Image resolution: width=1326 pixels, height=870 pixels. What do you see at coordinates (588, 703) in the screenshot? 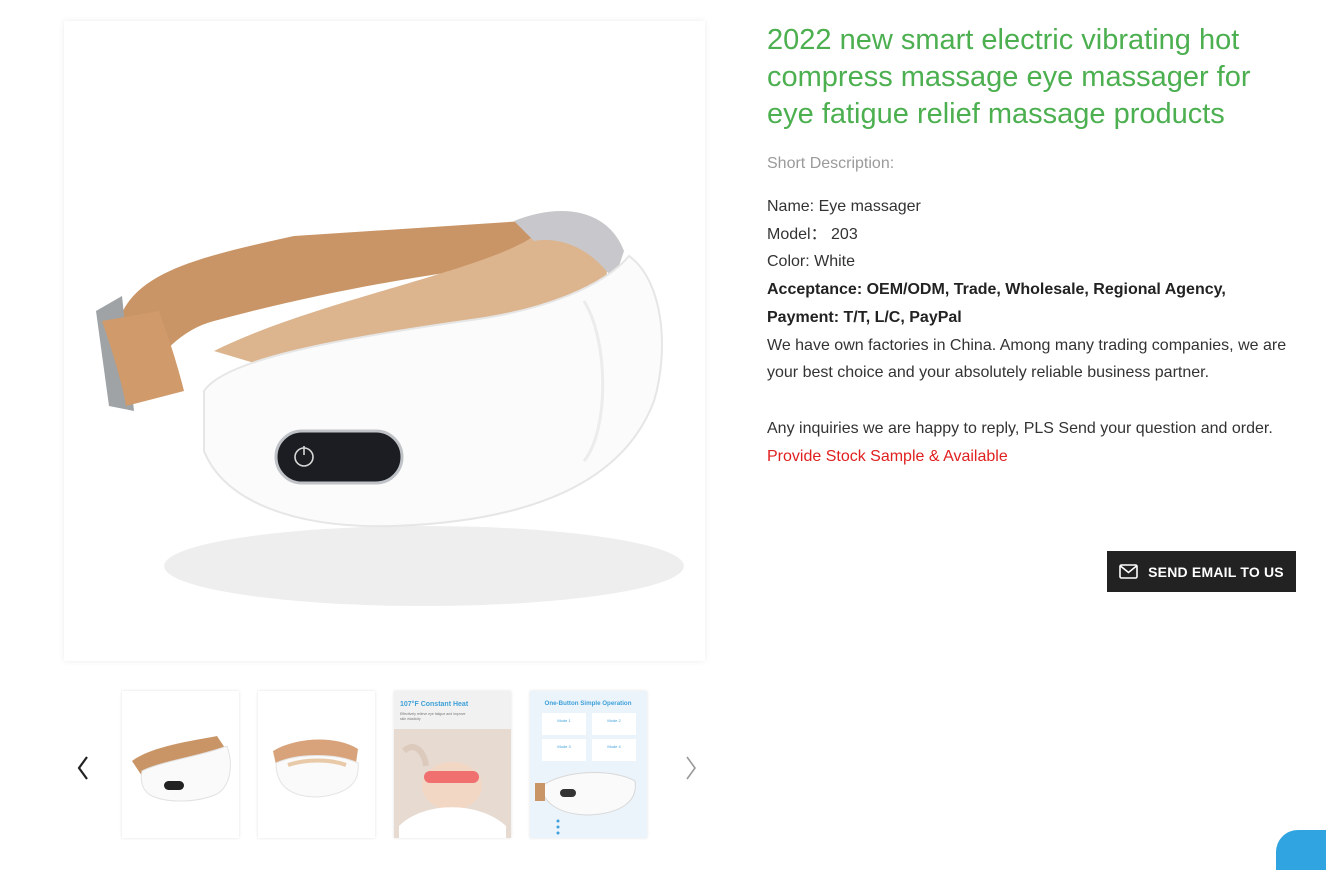
I see `thumb-heading: One-Button Simple Operation` at bounding box center [588, 703].